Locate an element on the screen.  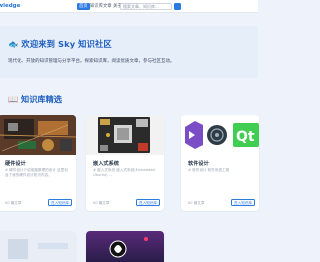
svg-text: Qt is located at coordinates (245, 137).